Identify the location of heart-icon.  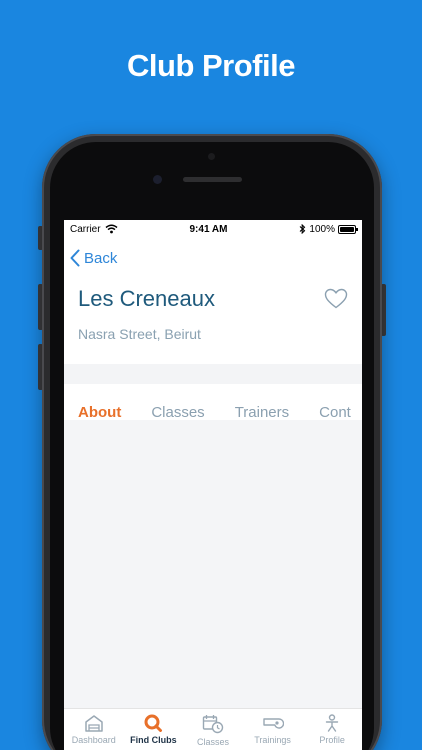
(336, 298).